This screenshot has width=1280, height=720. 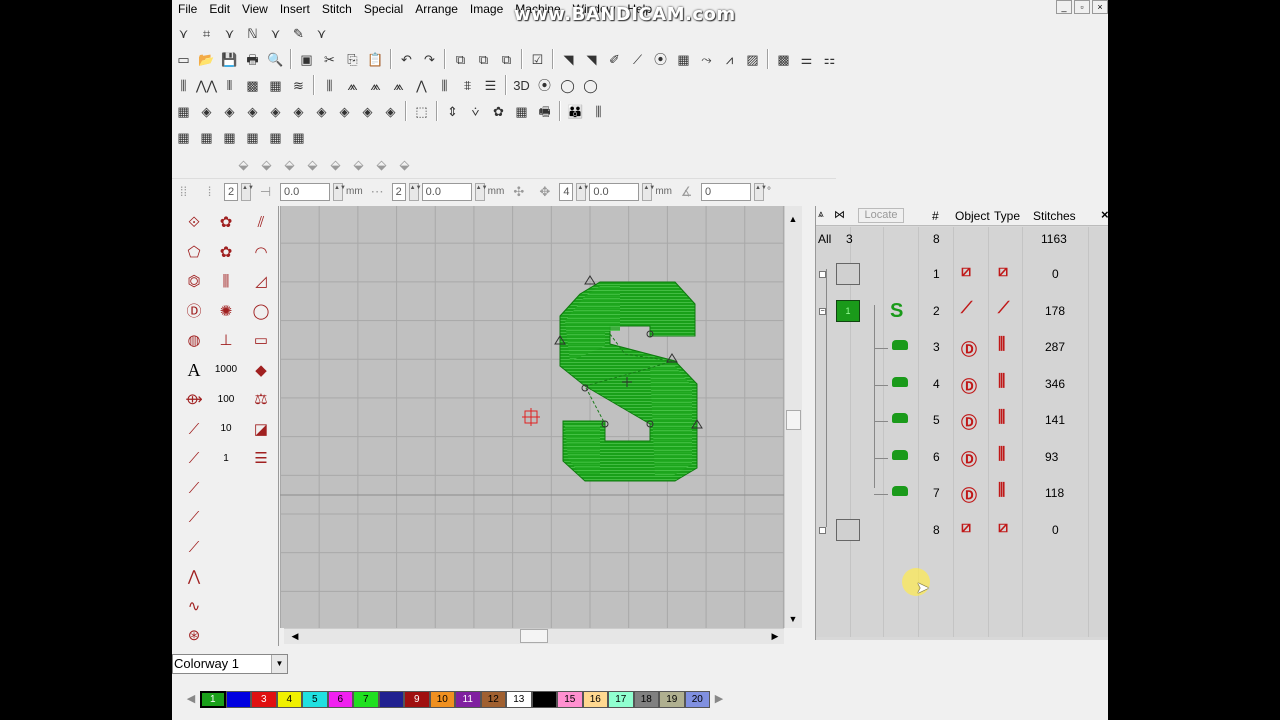 What do you see at coordinates (226, 371) in the screenshot?
I see `digitizing-tool-icon: 1000` at bounding box center [226, 371].